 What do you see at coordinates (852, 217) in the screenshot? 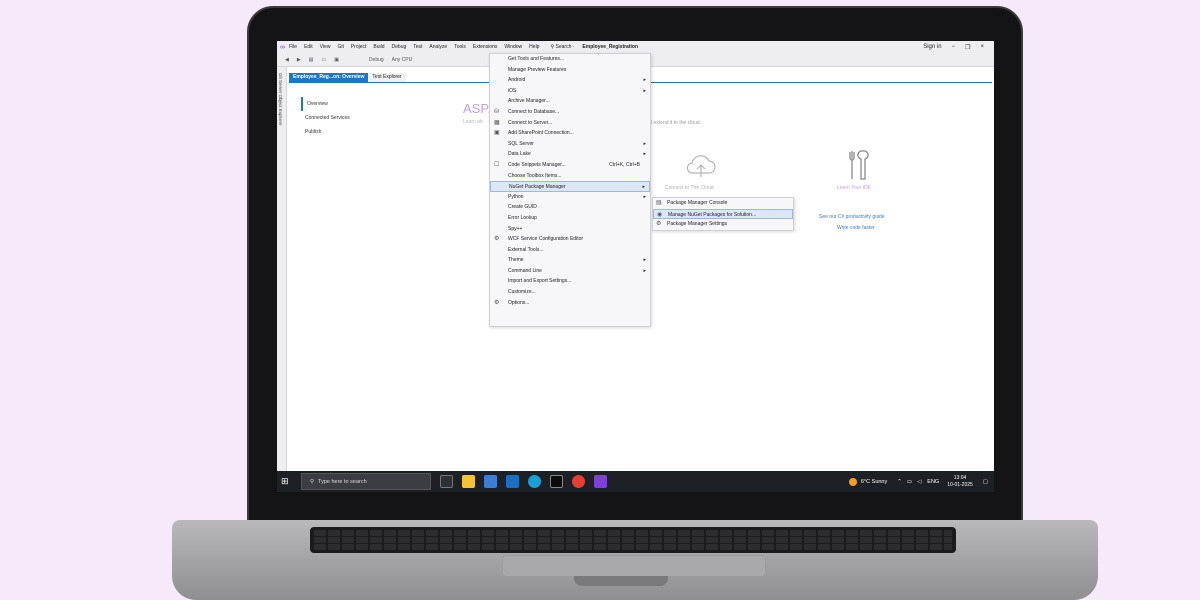
I see `productivity-guide-link: See our C# productivity guide` at bounding box center [852, 217].